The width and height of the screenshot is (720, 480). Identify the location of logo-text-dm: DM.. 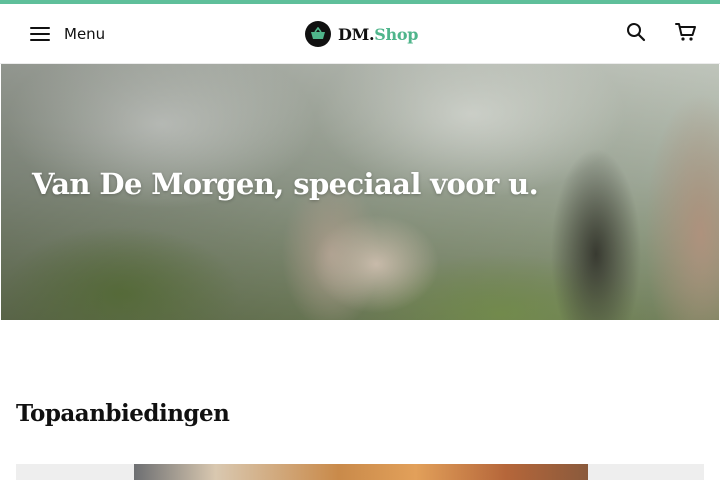
(356, 34).